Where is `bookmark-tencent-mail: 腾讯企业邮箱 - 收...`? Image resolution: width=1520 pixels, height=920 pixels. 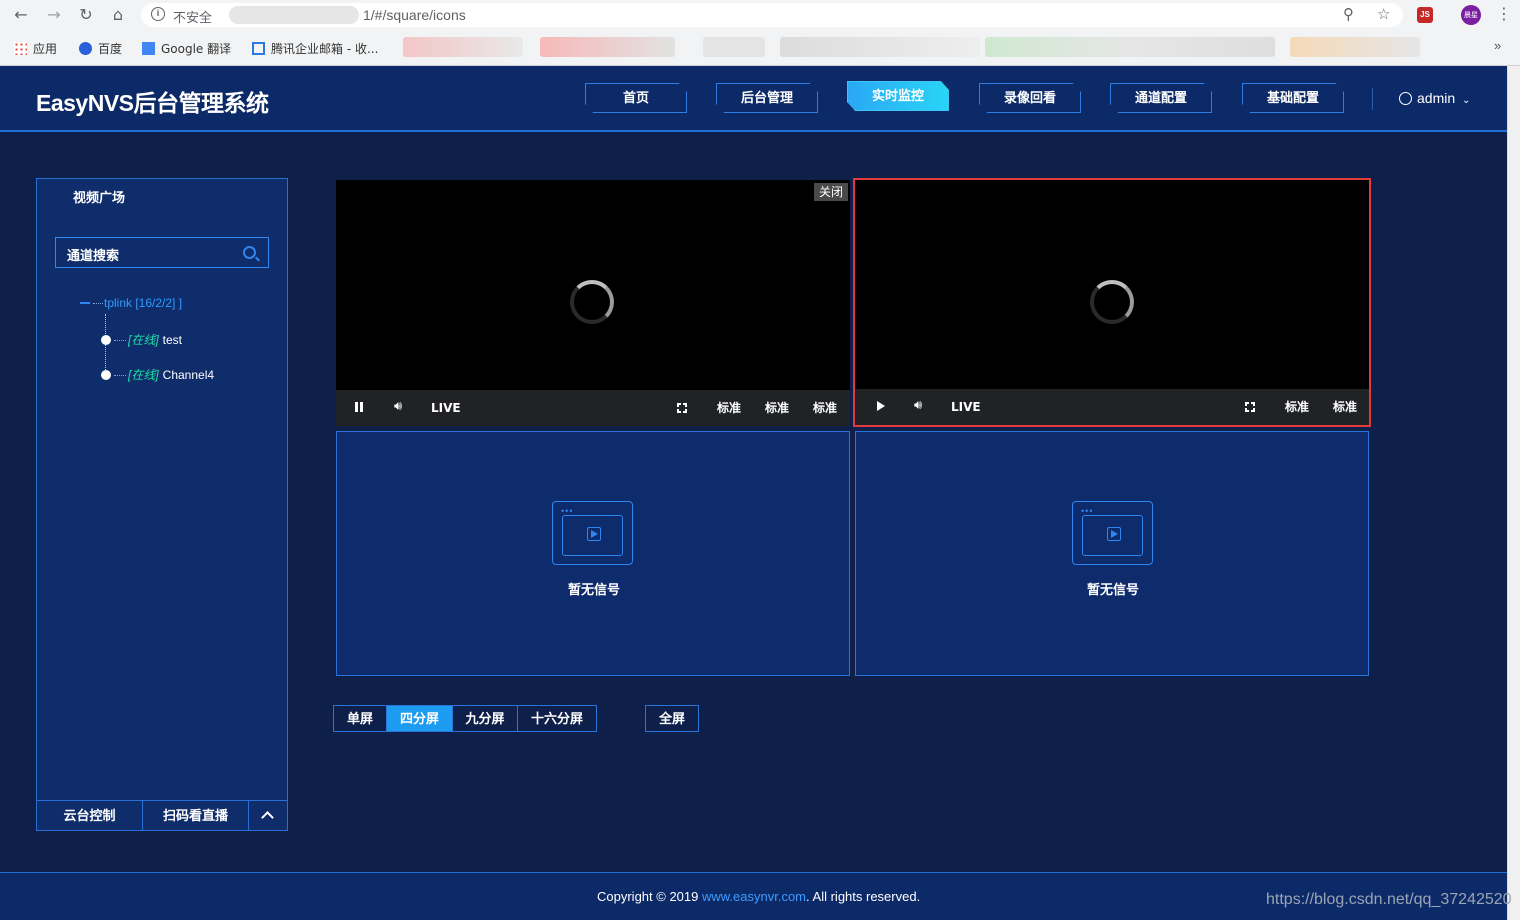 bookmark-tencent-mail: 腾讯企业邮箱 - 收... is located at coordinates (315, 48).